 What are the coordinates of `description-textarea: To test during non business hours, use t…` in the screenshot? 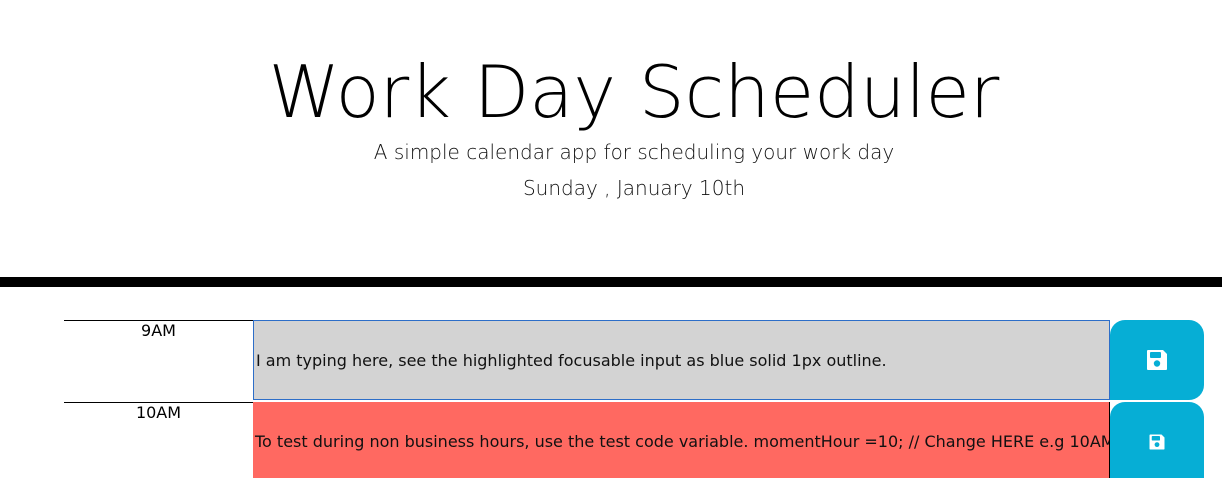 It's located at (681, 440).